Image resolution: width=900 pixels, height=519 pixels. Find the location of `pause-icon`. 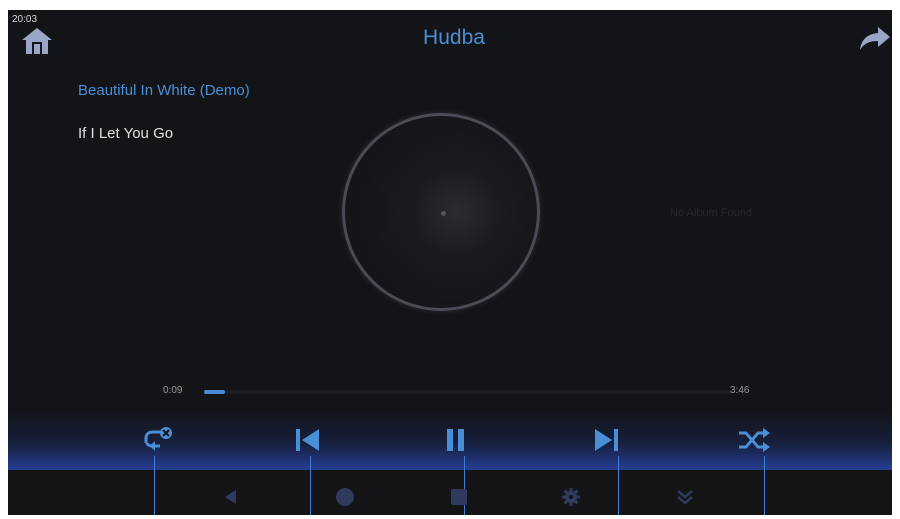

pause-icon is located at coordinates (456, 440).